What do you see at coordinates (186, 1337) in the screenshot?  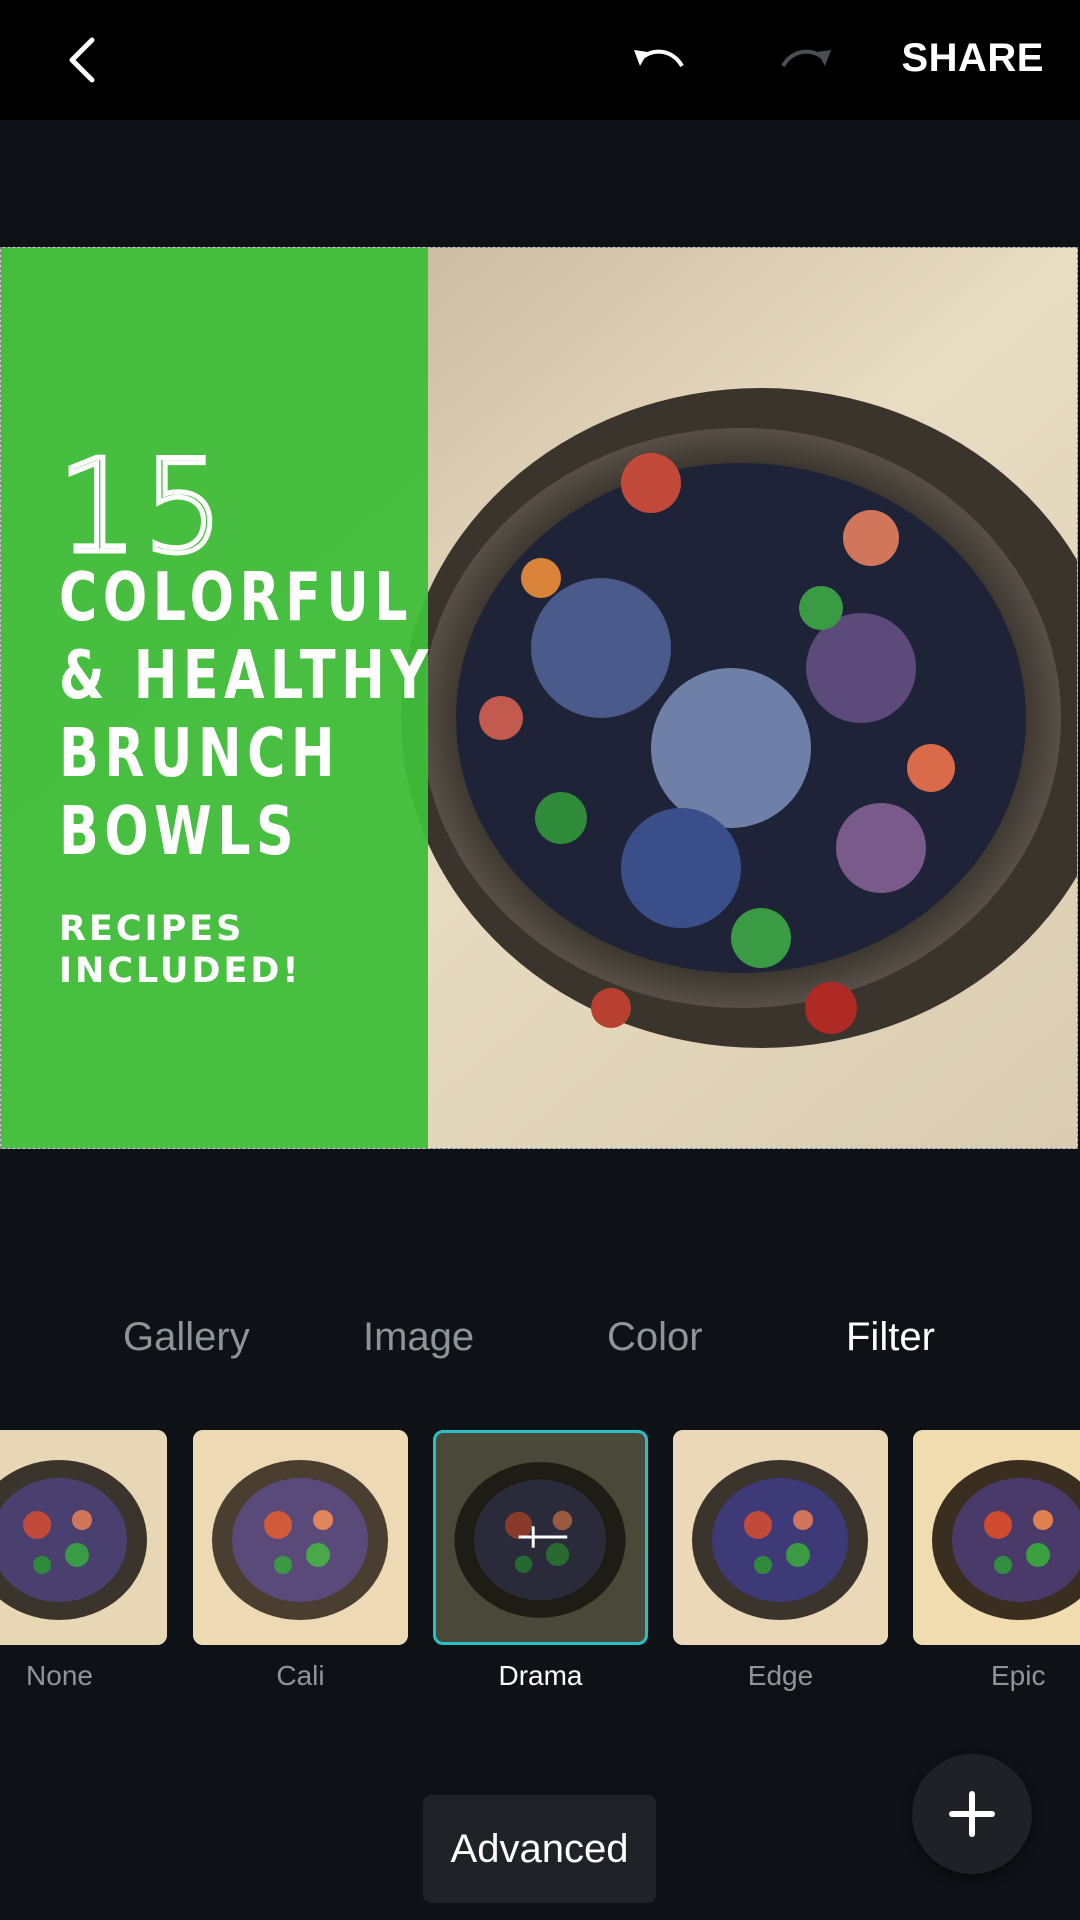 I see `tab-gallery: Gallery` at bounding box center [186, 1337].